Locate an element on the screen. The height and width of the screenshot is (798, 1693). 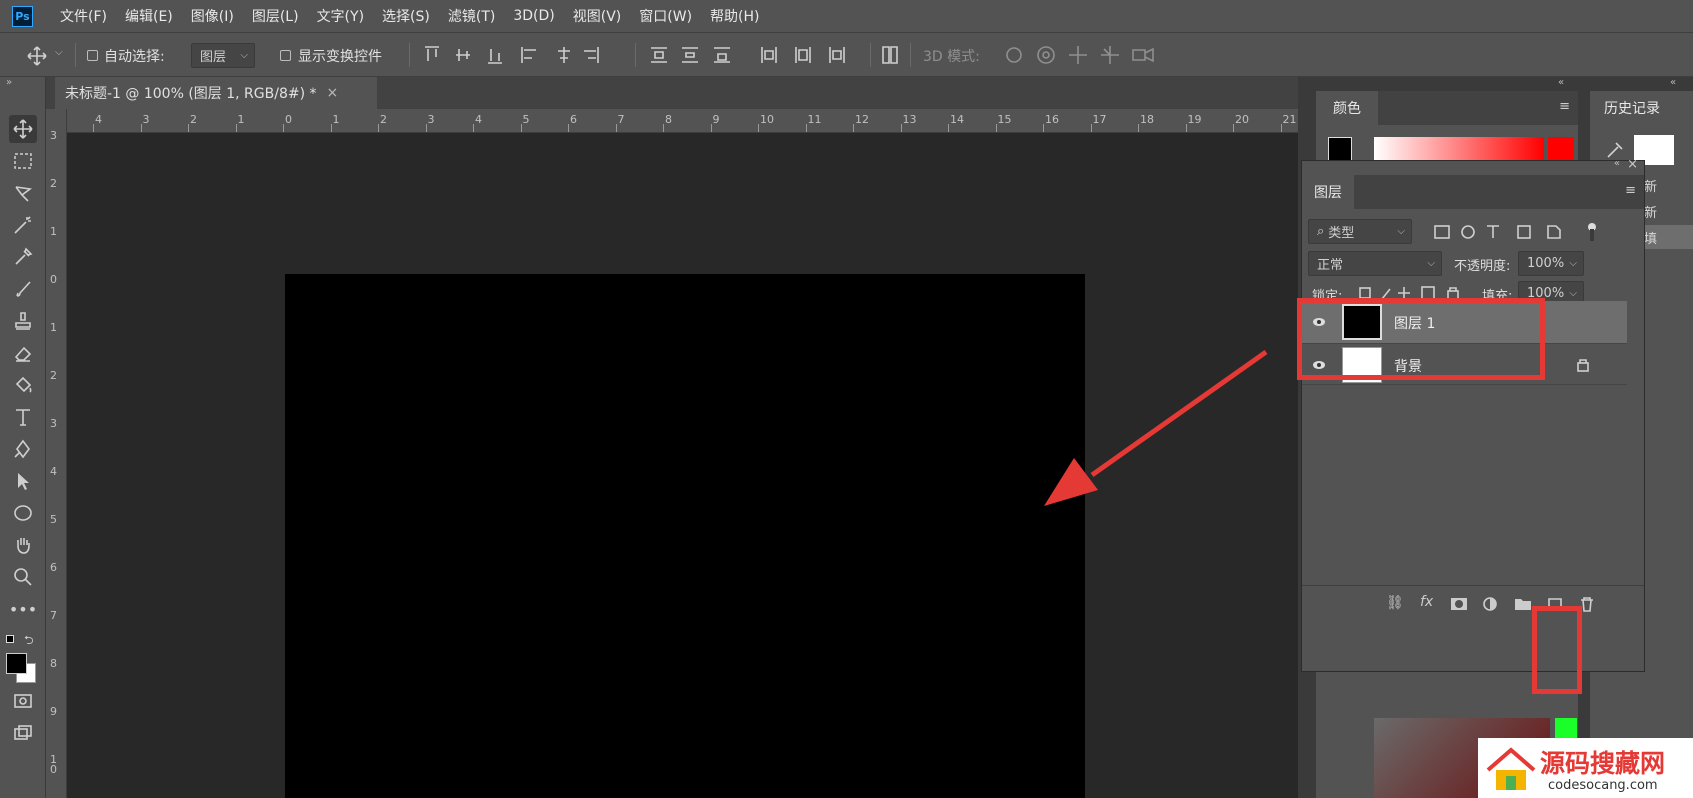
move-tool-button is located at coordinates (23, 129).